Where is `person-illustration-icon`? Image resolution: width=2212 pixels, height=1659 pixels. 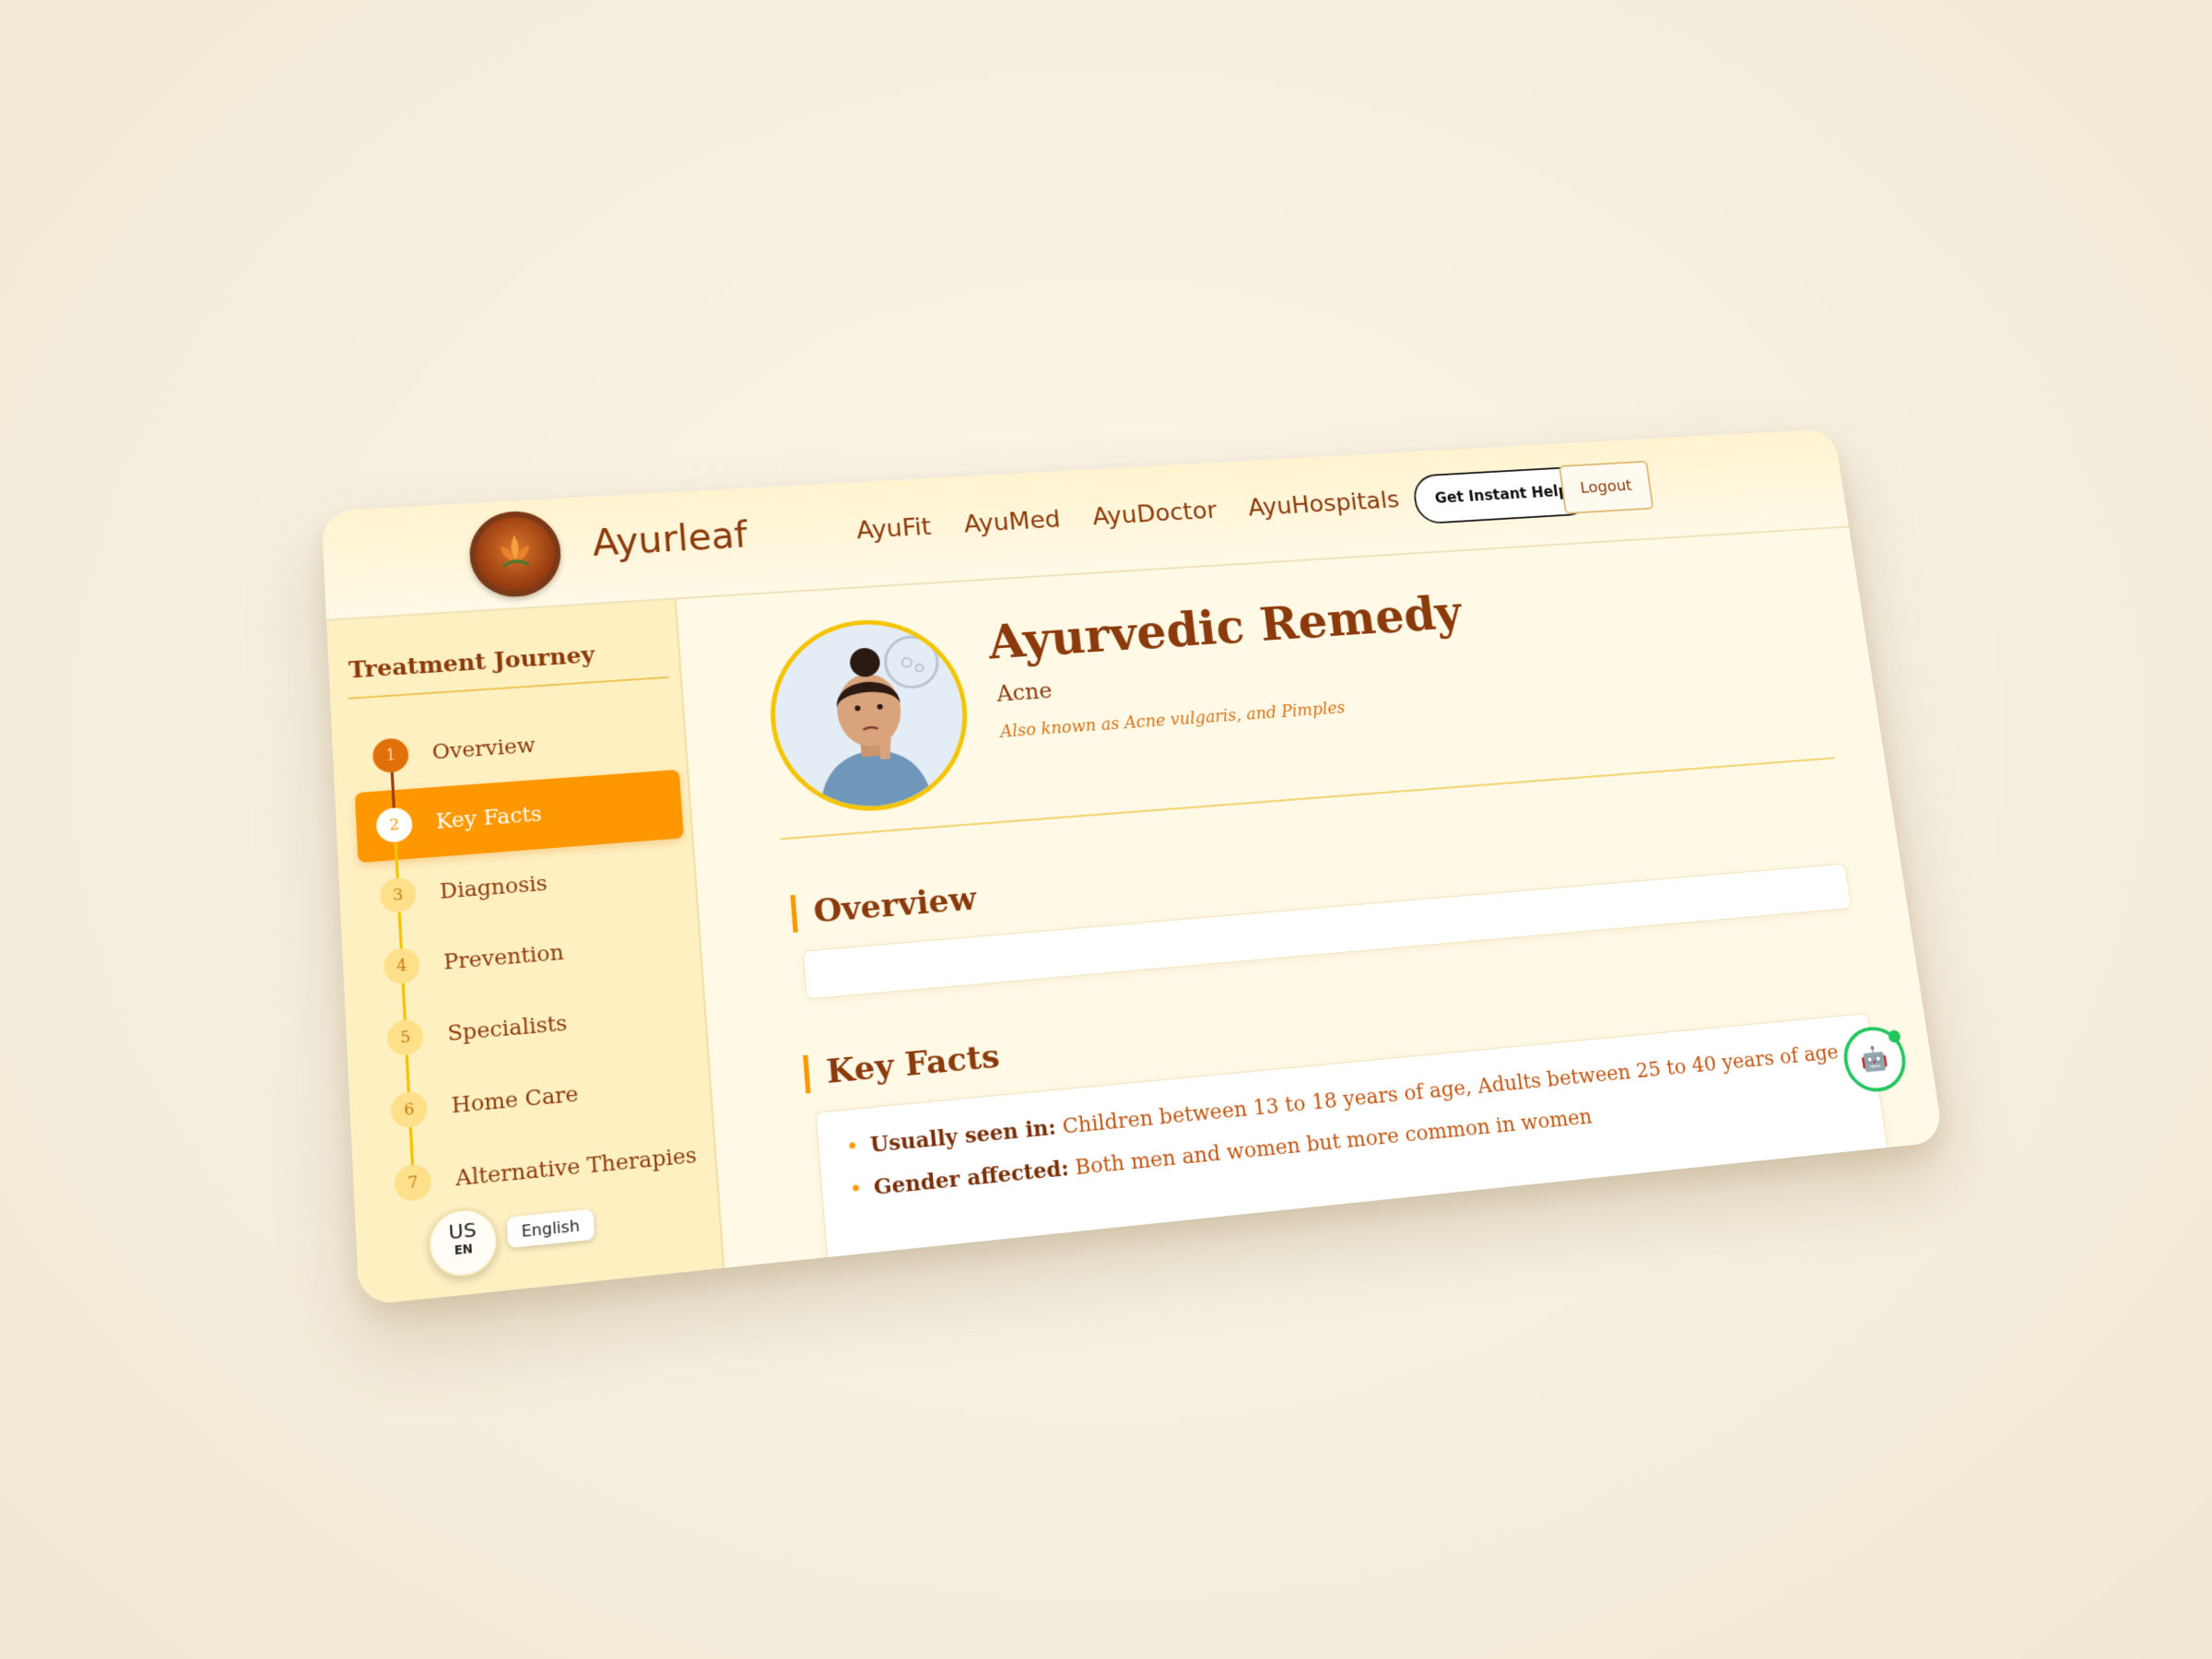
person-illustration-icon is located at coordinates (869, 715).